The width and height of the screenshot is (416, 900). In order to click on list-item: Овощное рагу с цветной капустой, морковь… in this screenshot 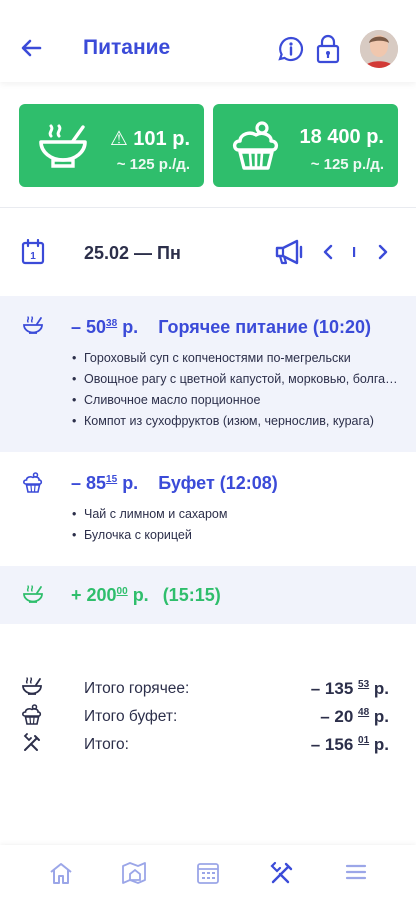, I will do `click(237, 379)`.